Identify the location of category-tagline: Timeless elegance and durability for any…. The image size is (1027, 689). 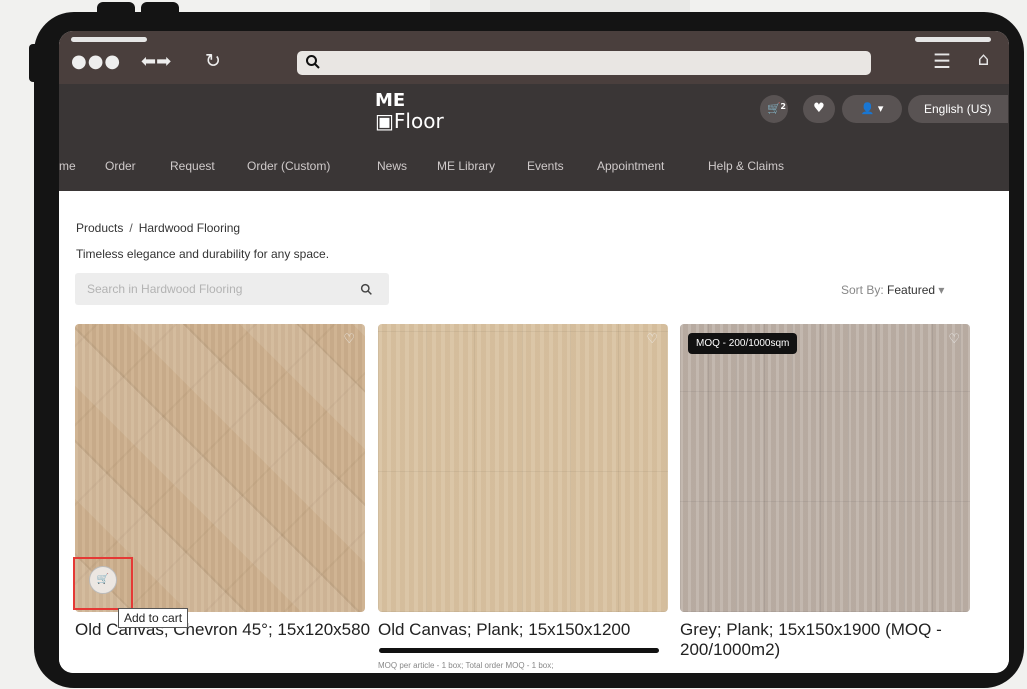
(203, 254).